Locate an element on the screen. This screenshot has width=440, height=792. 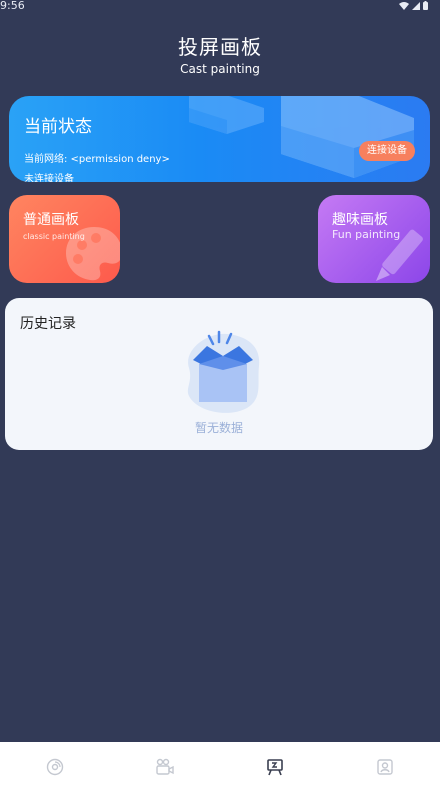
status-icons is located at coordinates (413, 6).